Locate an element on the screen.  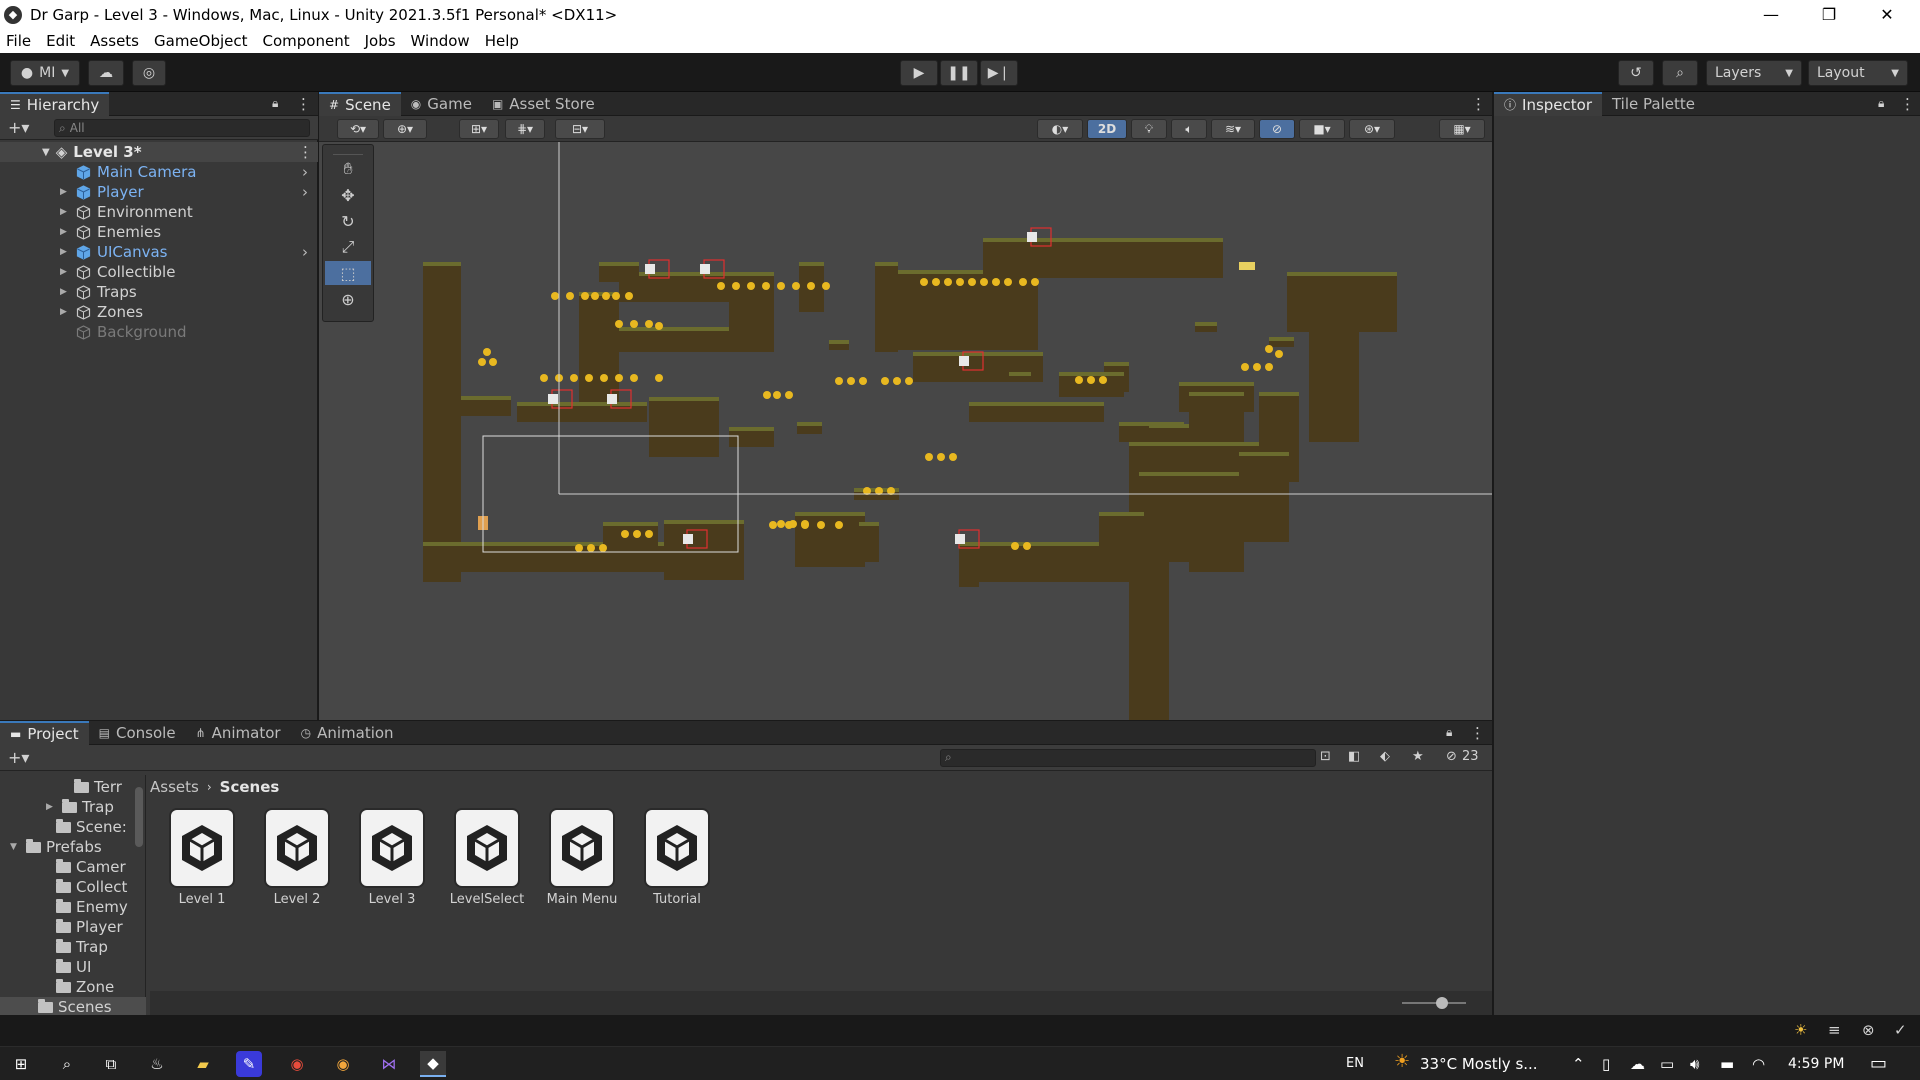
unity-taskbar-icon: ◆ is located at coordinates (433, 1064).